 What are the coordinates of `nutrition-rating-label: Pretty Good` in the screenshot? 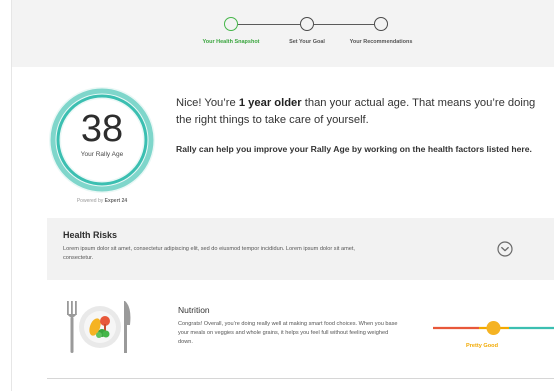 It's located at (482, 346).